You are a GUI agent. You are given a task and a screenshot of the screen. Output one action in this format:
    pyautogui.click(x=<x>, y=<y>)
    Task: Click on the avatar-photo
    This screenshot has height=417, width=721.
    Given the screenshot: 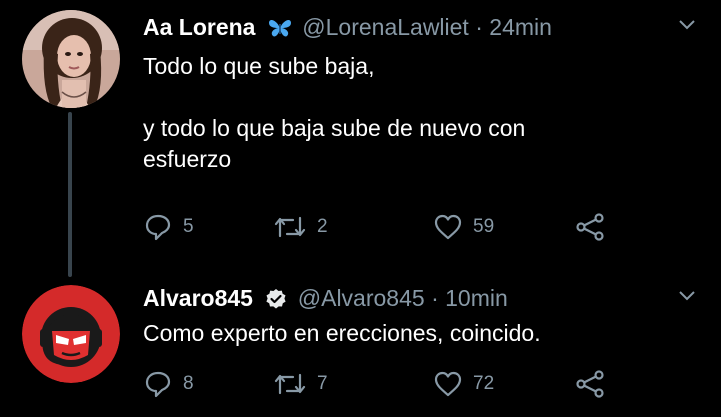 What is the action you would take?
    pyautogui.click(x=71, y=59)
    